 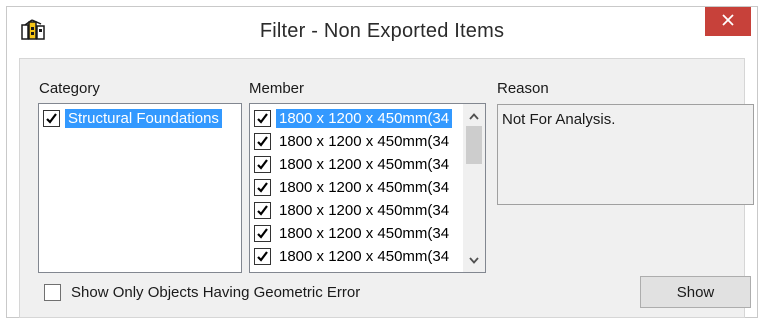 What do you see at coordinates (474, 145) in the screenshot?
I see `scroll-thumb` at bounding box center [474, 145].